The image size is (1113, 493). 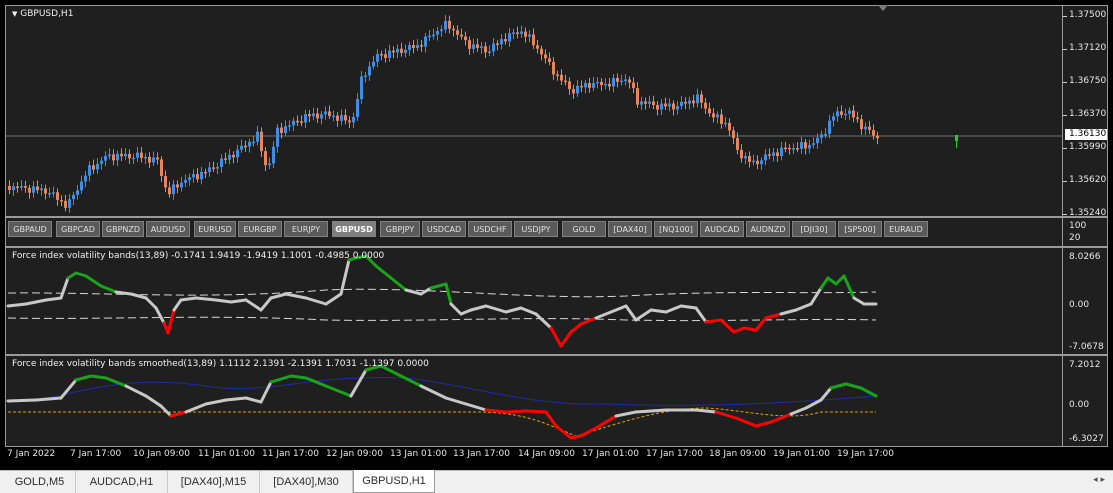 I want to click on symbol-button: AUDUSD, so click(x=168, y=229).